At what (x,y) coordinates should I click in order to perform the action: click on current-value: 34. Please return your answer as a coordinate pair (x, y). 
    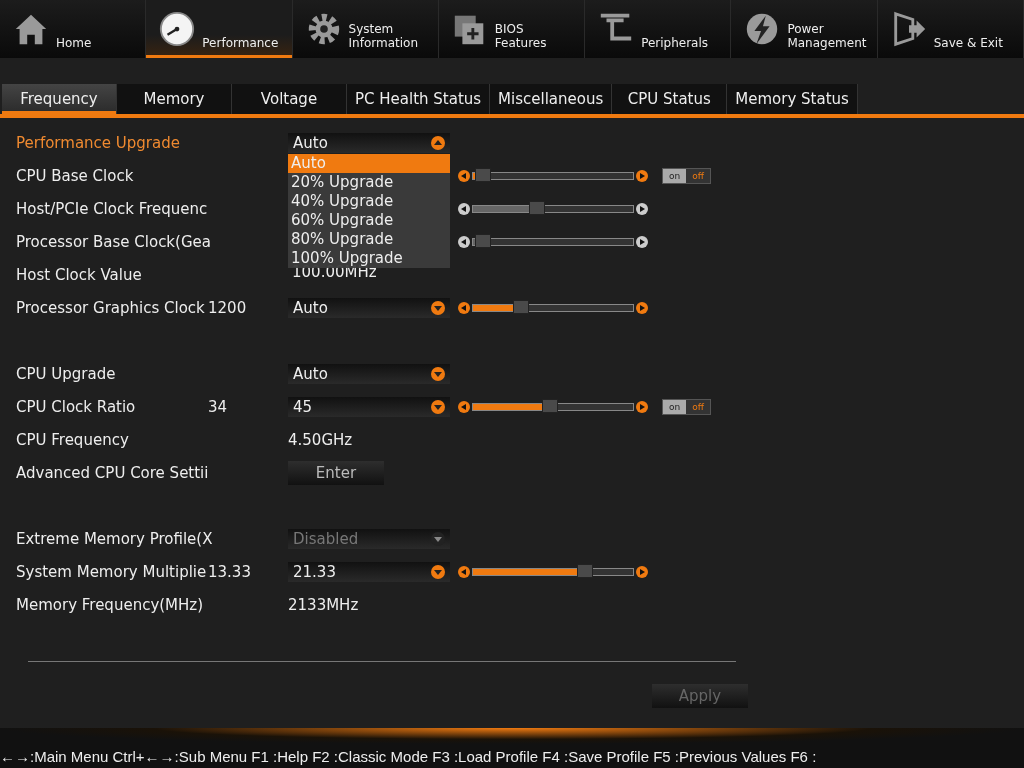
    Looking at the image, I should click on (218, 406).